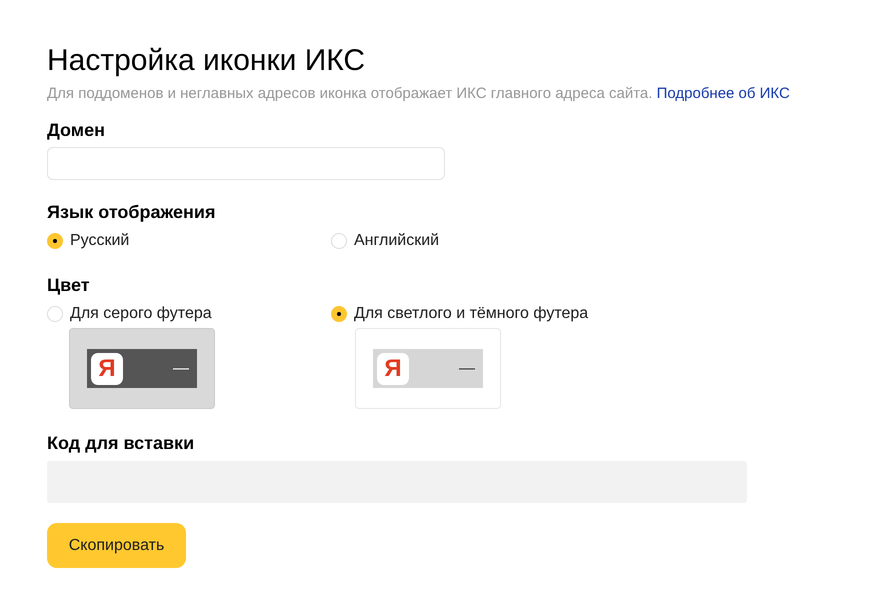 The width and height of the screenshot is (894, 610). Describe the element at coordinates (76, 130) in the screenshot. I see `field-label: Домен` at that location.